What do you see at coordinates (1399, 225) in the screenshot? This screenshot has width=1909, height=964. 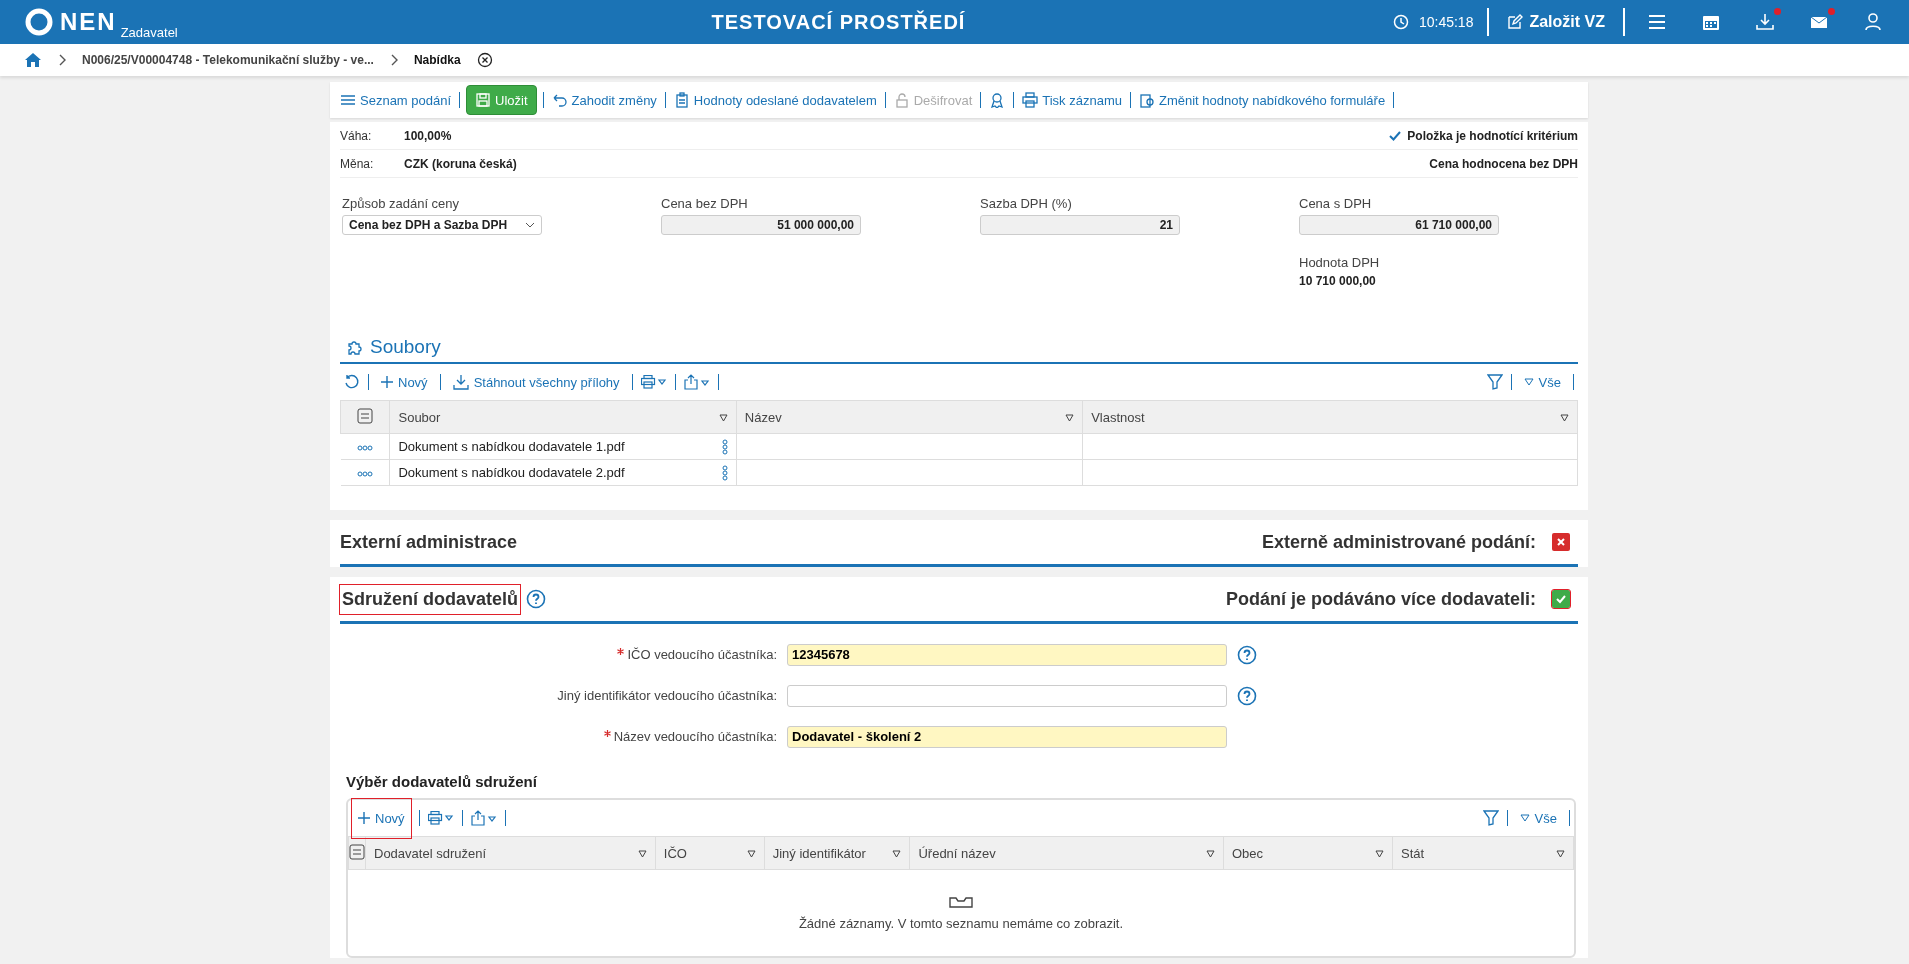 I see `price-field: 61 710 000,00` at bounding box center [1399, 225].